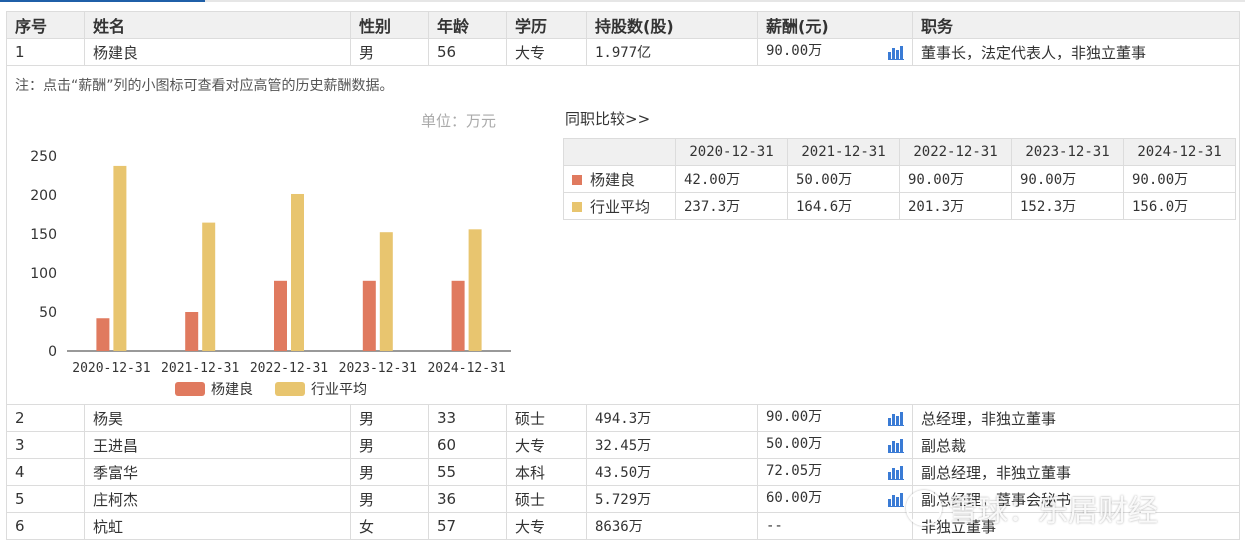  What do you see at coordinates (672, 25) in the screenshot?
I see `header-shares: 持股数(股)` at bounding box center [672, 25].